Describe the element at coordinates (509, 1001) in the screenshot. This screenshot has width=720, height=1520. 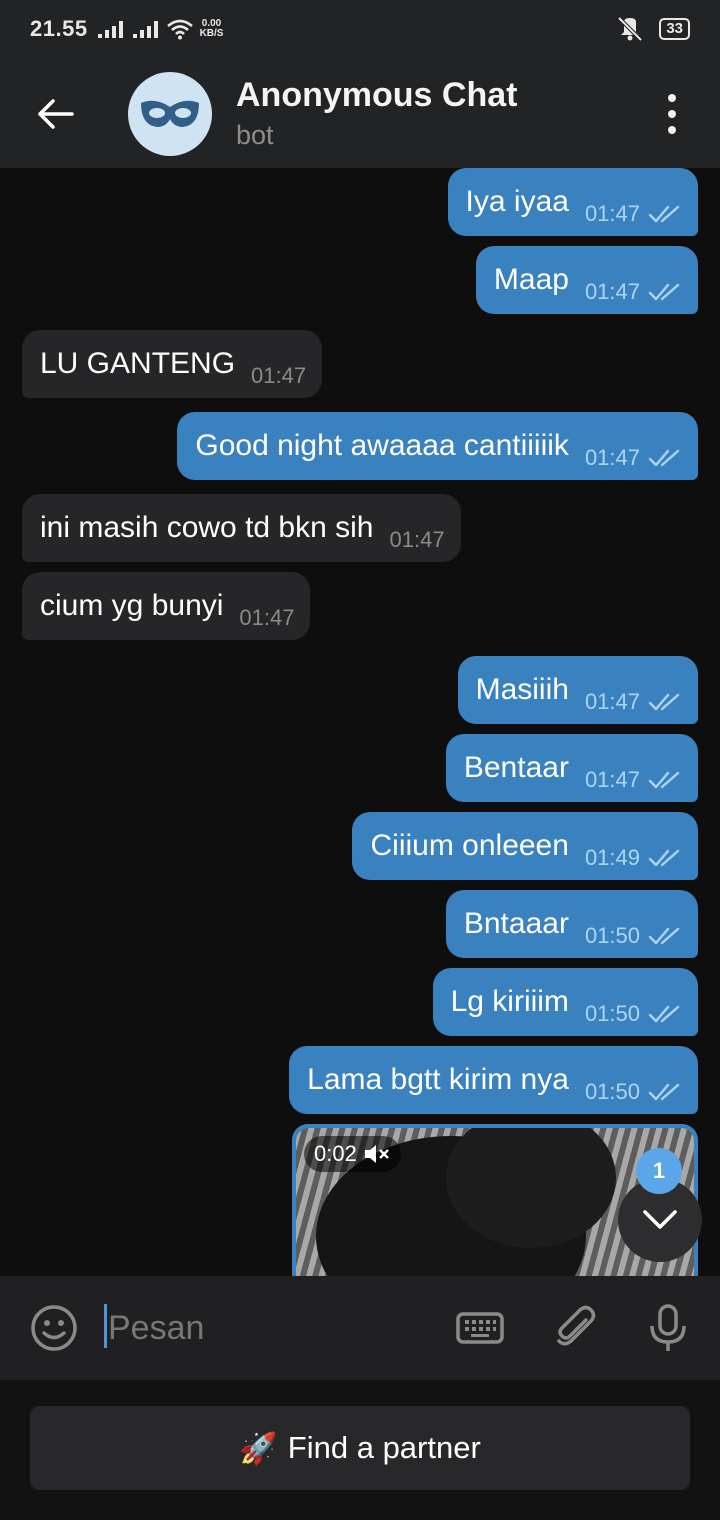
I see `message-text: Lg kiriiim` at that location.